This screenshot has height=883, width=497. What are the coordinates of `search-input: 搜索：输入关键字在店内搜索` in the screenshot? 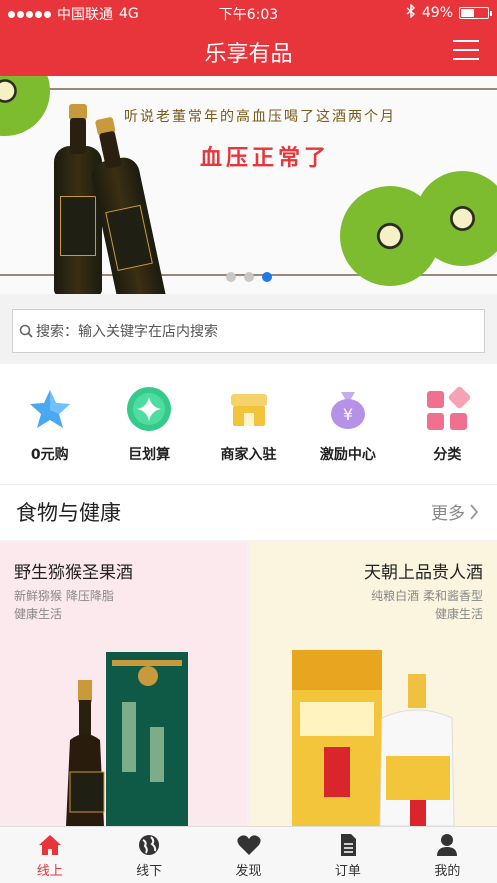 It's located at (248, 331).